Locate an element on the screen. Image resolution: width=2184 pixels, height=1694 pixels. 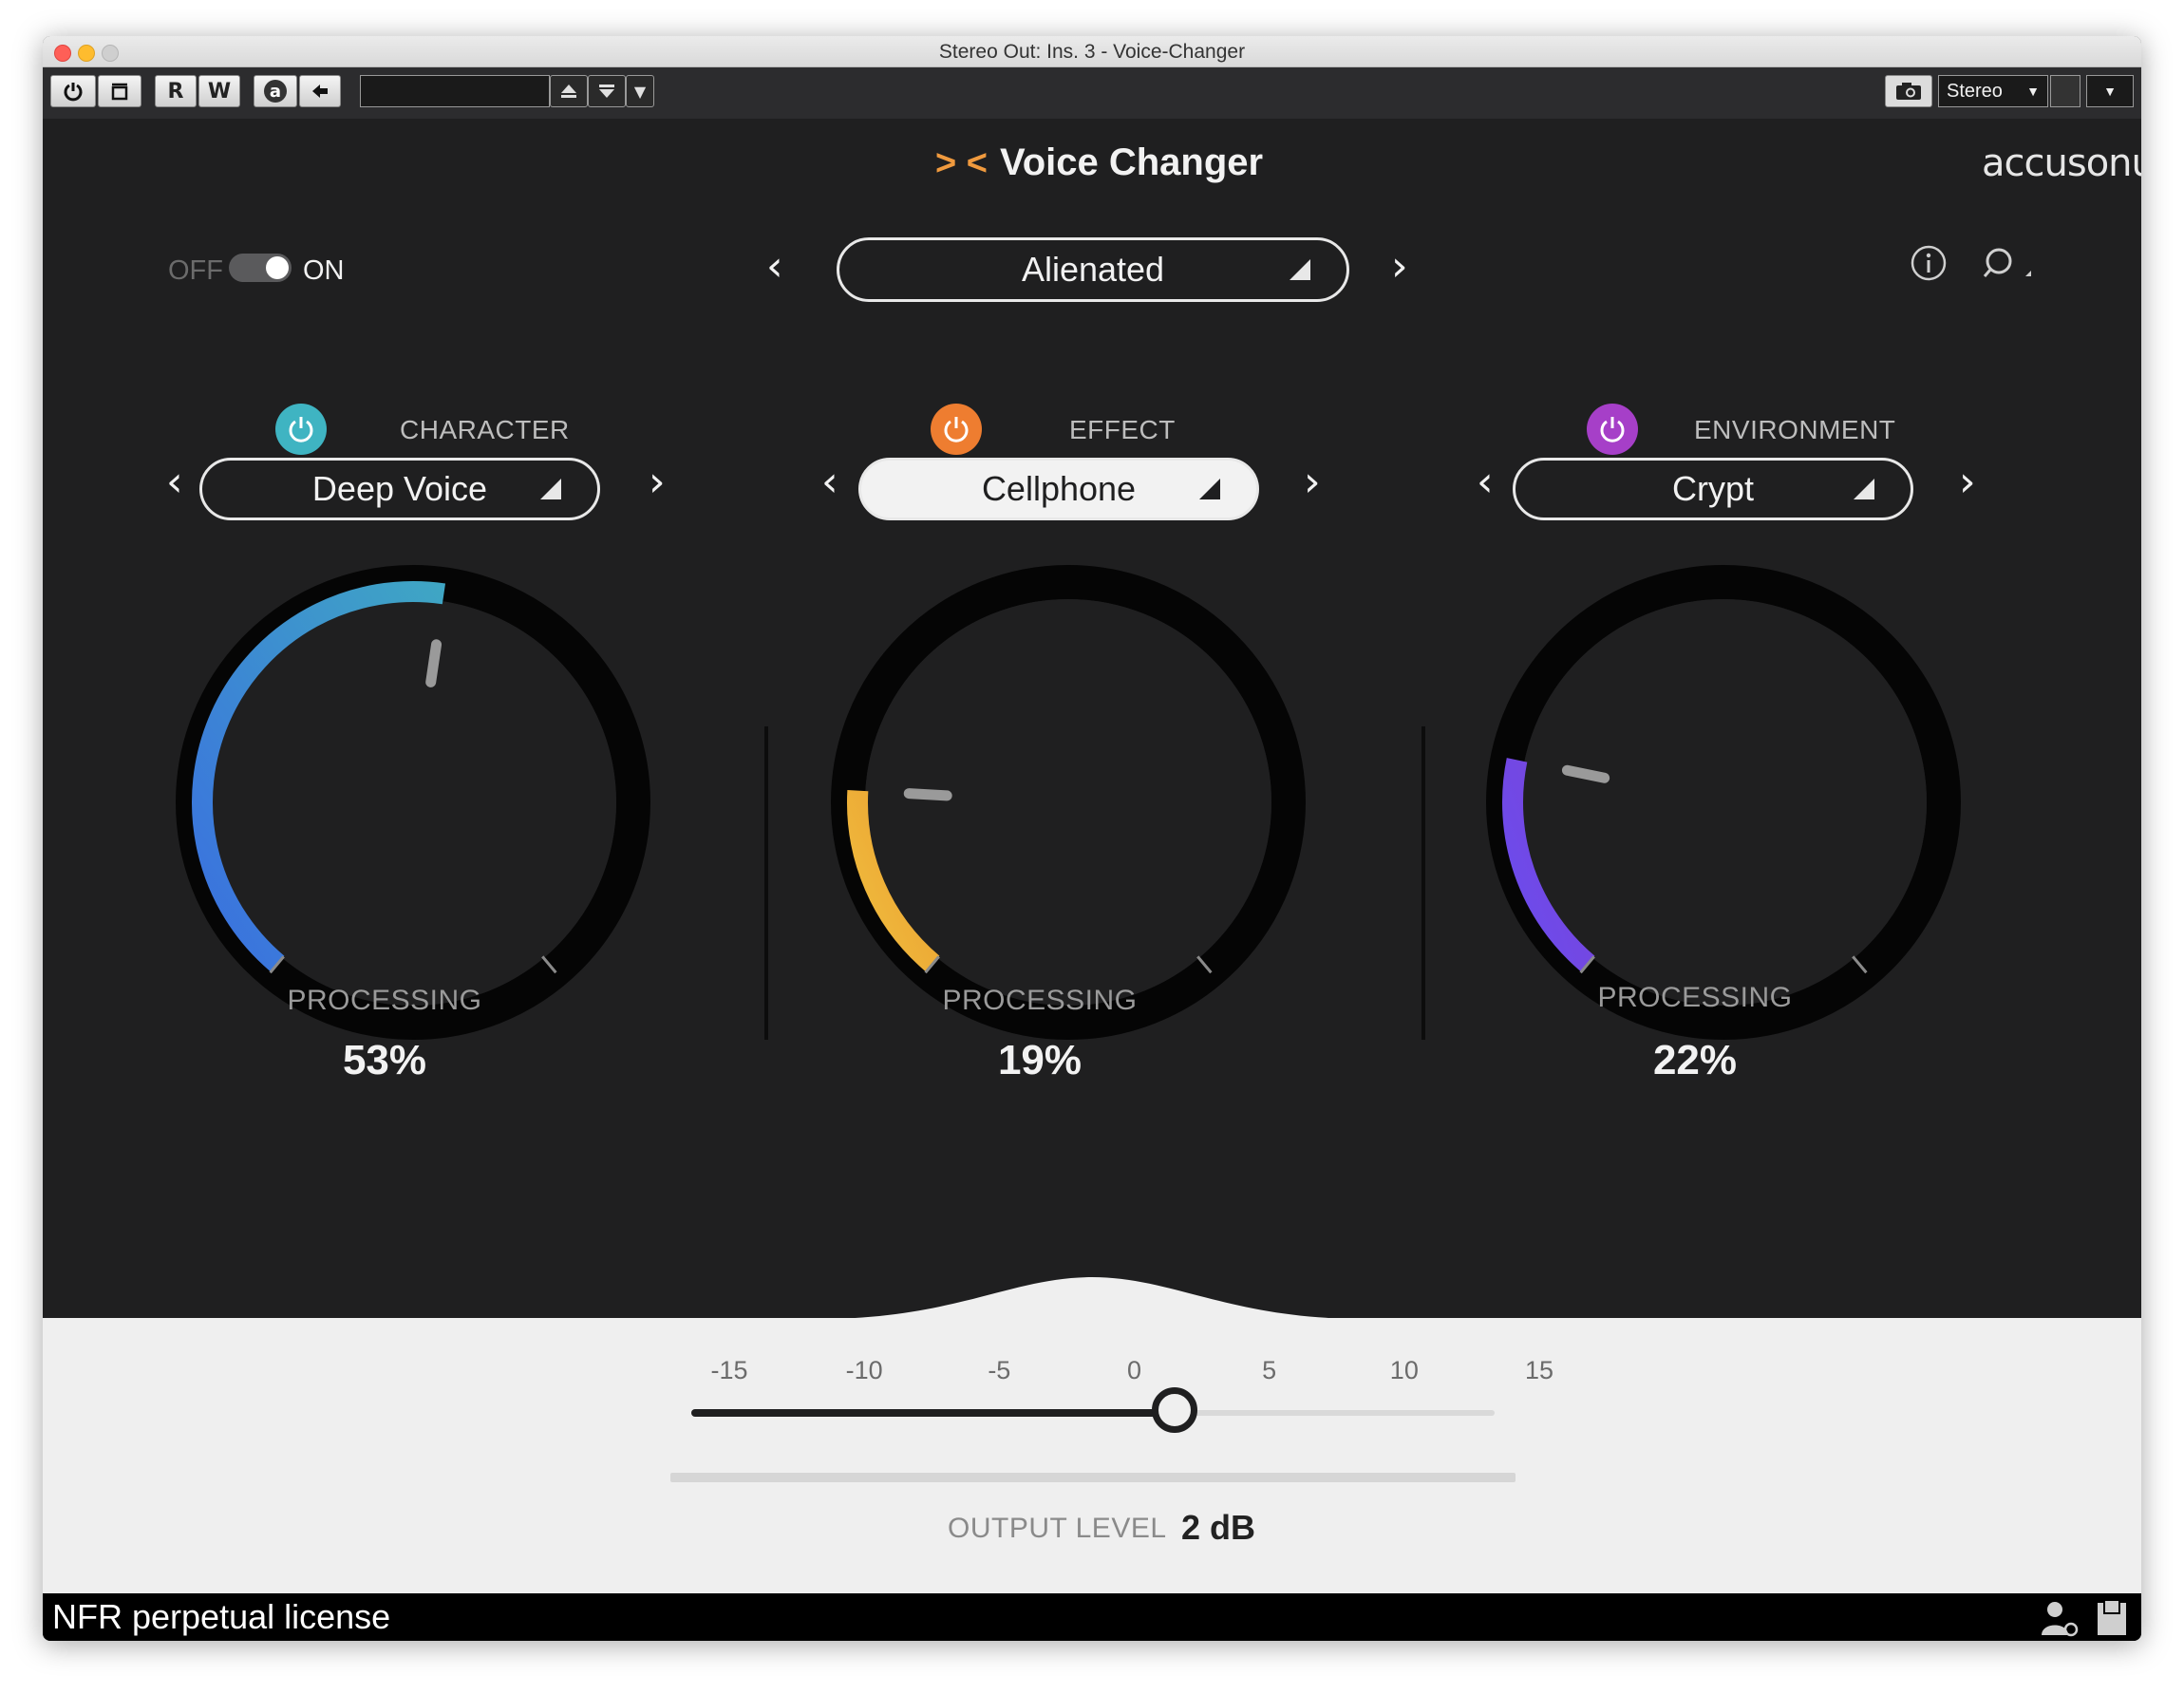
search-icon is located at coordinates (2007, 263).